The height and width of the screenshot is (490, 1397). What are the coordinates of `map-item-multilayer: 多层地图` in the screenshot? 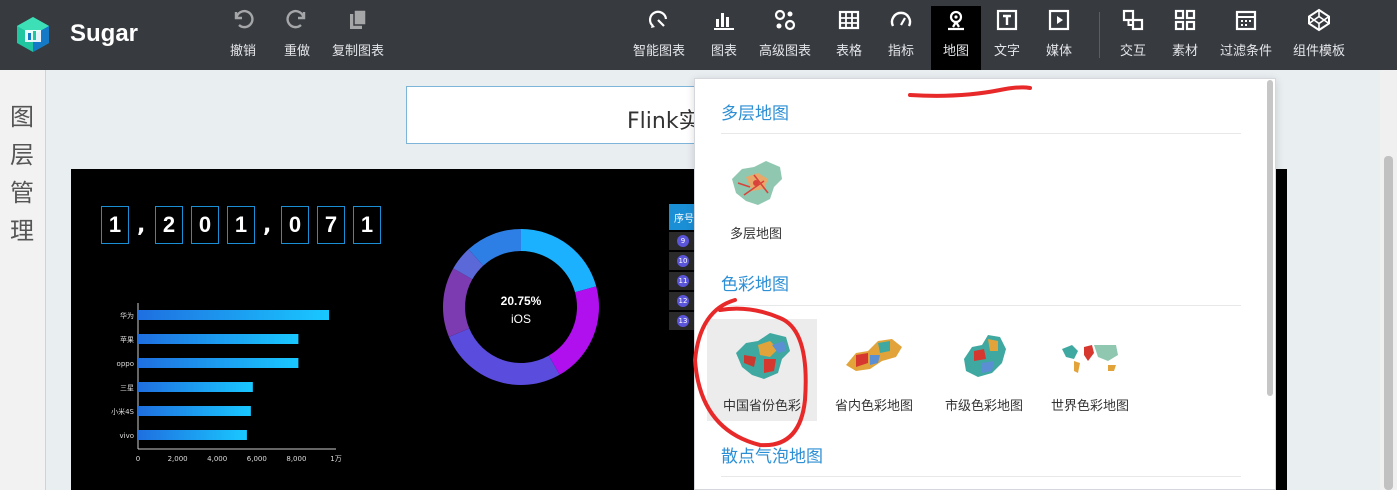 It's located at (756, 198).